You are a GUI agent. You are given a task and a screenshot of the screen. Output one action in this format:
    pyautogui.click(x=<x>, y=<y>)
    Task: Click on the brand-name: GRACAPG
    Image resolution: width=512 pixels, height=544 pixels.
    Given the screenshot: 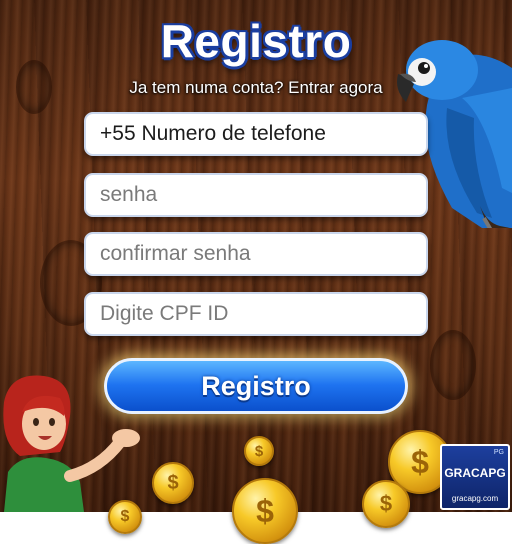 What is the action you would take?
    pyautogui.click(x=475, y=473)
    